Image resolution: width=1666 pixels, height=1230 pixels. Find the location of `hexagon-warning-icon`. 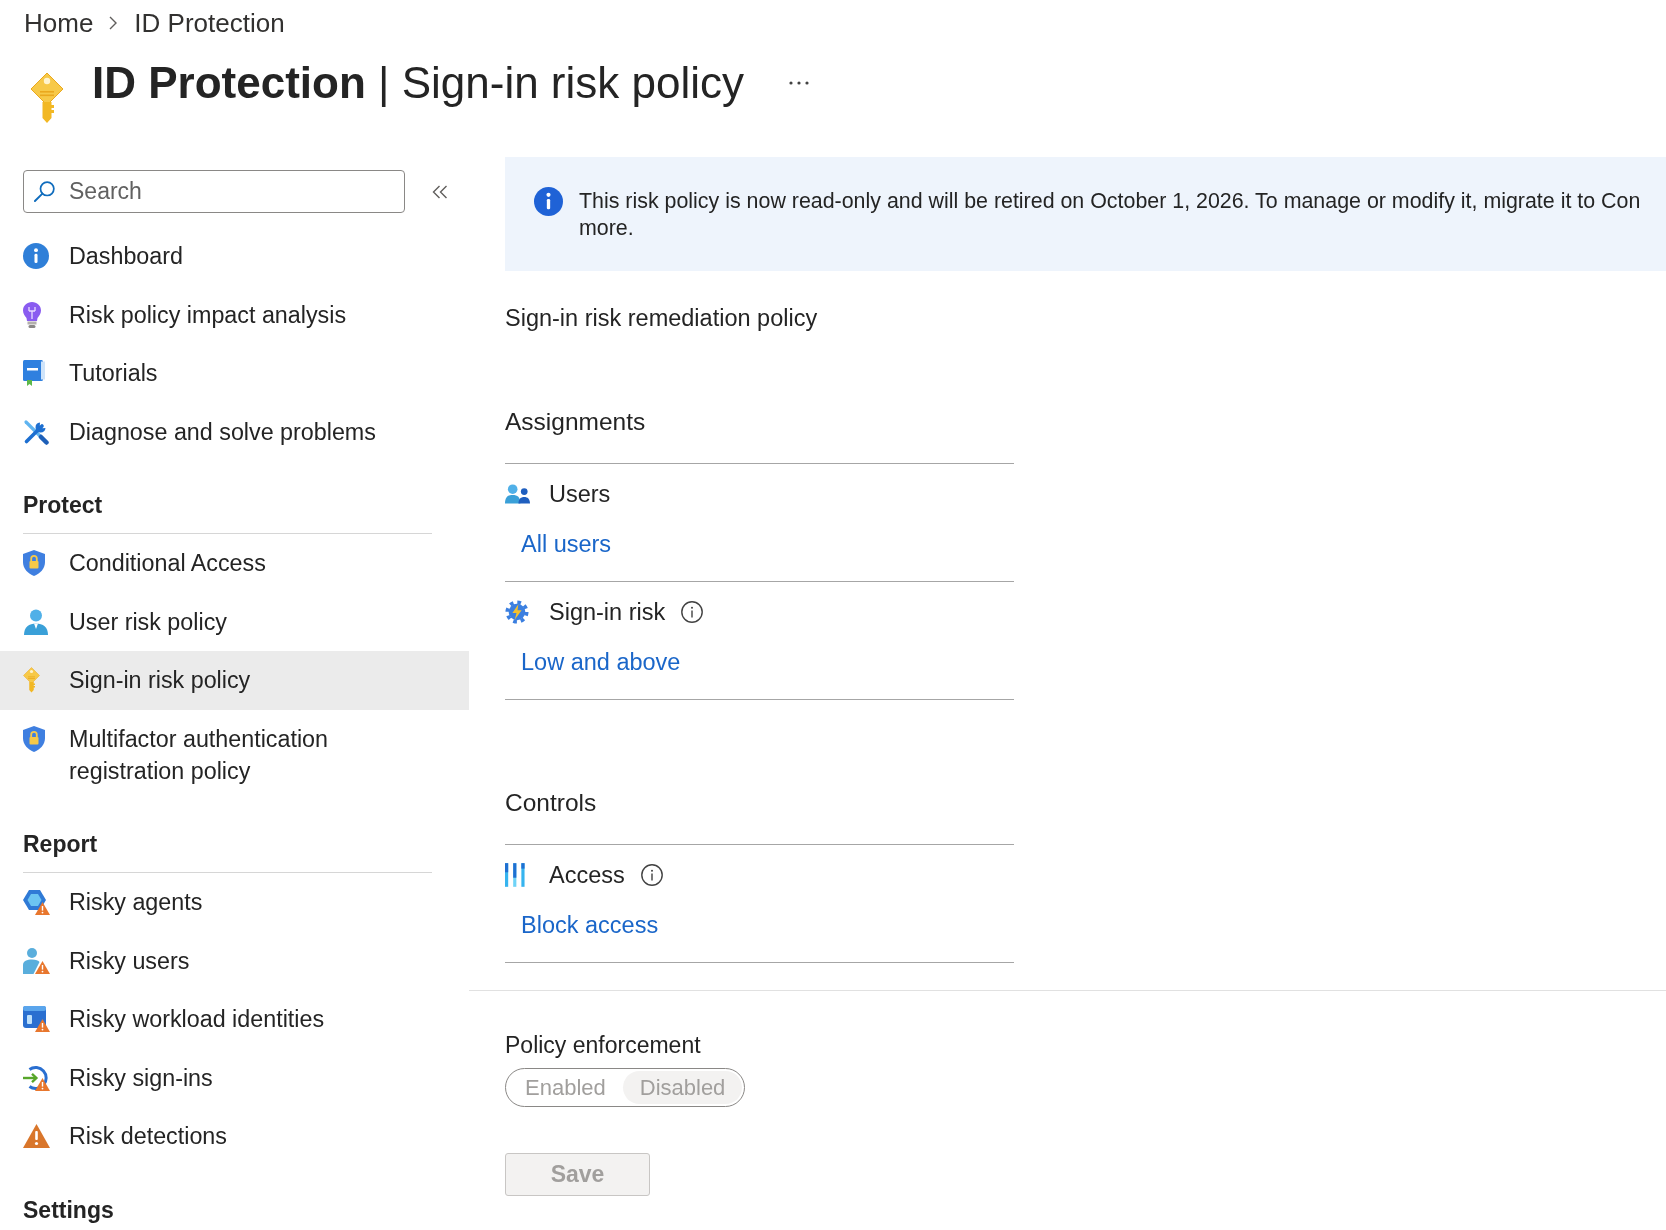

hexagon-warning-icon is located at coordinates (36, 902).